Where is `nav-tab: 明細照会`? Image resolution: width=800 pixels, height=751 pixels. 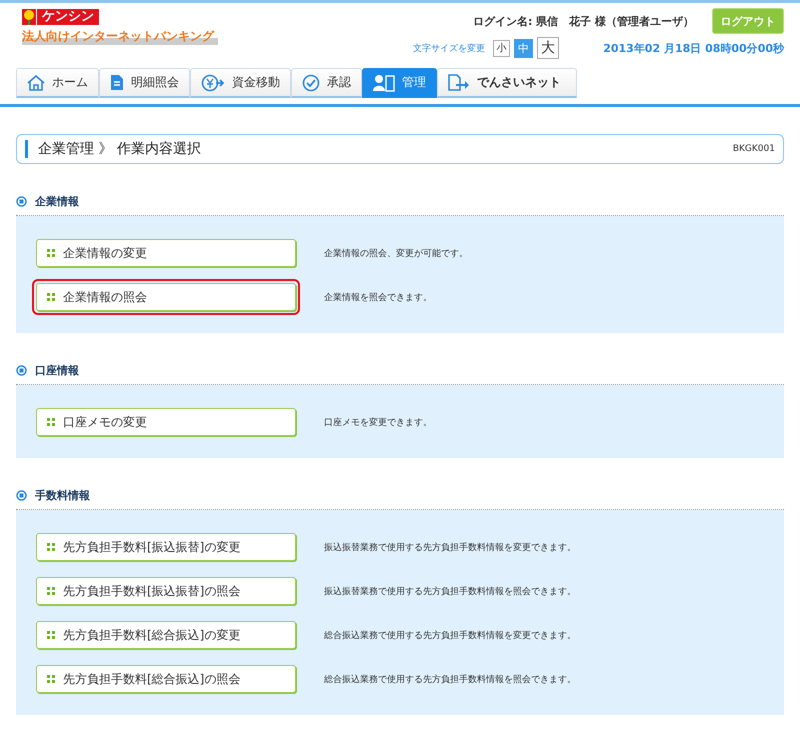
nav-tab: 明細照会 is located at coordinates (144, 83).